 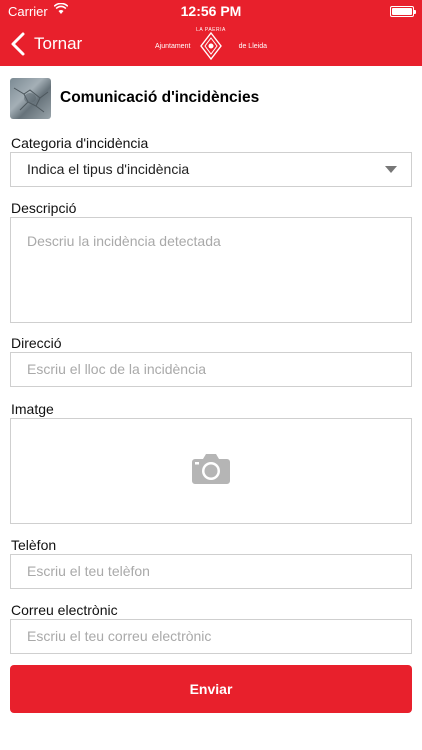 I want to click on email-label: Correu electrònic, so click(x=64, y=610).